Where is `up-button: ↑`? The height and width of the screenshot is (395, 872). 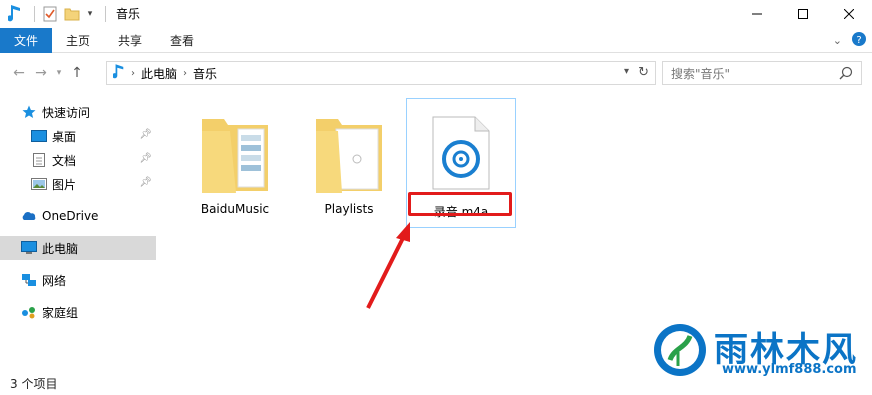
up-button: ↑ is located at coordinates (77, 73).